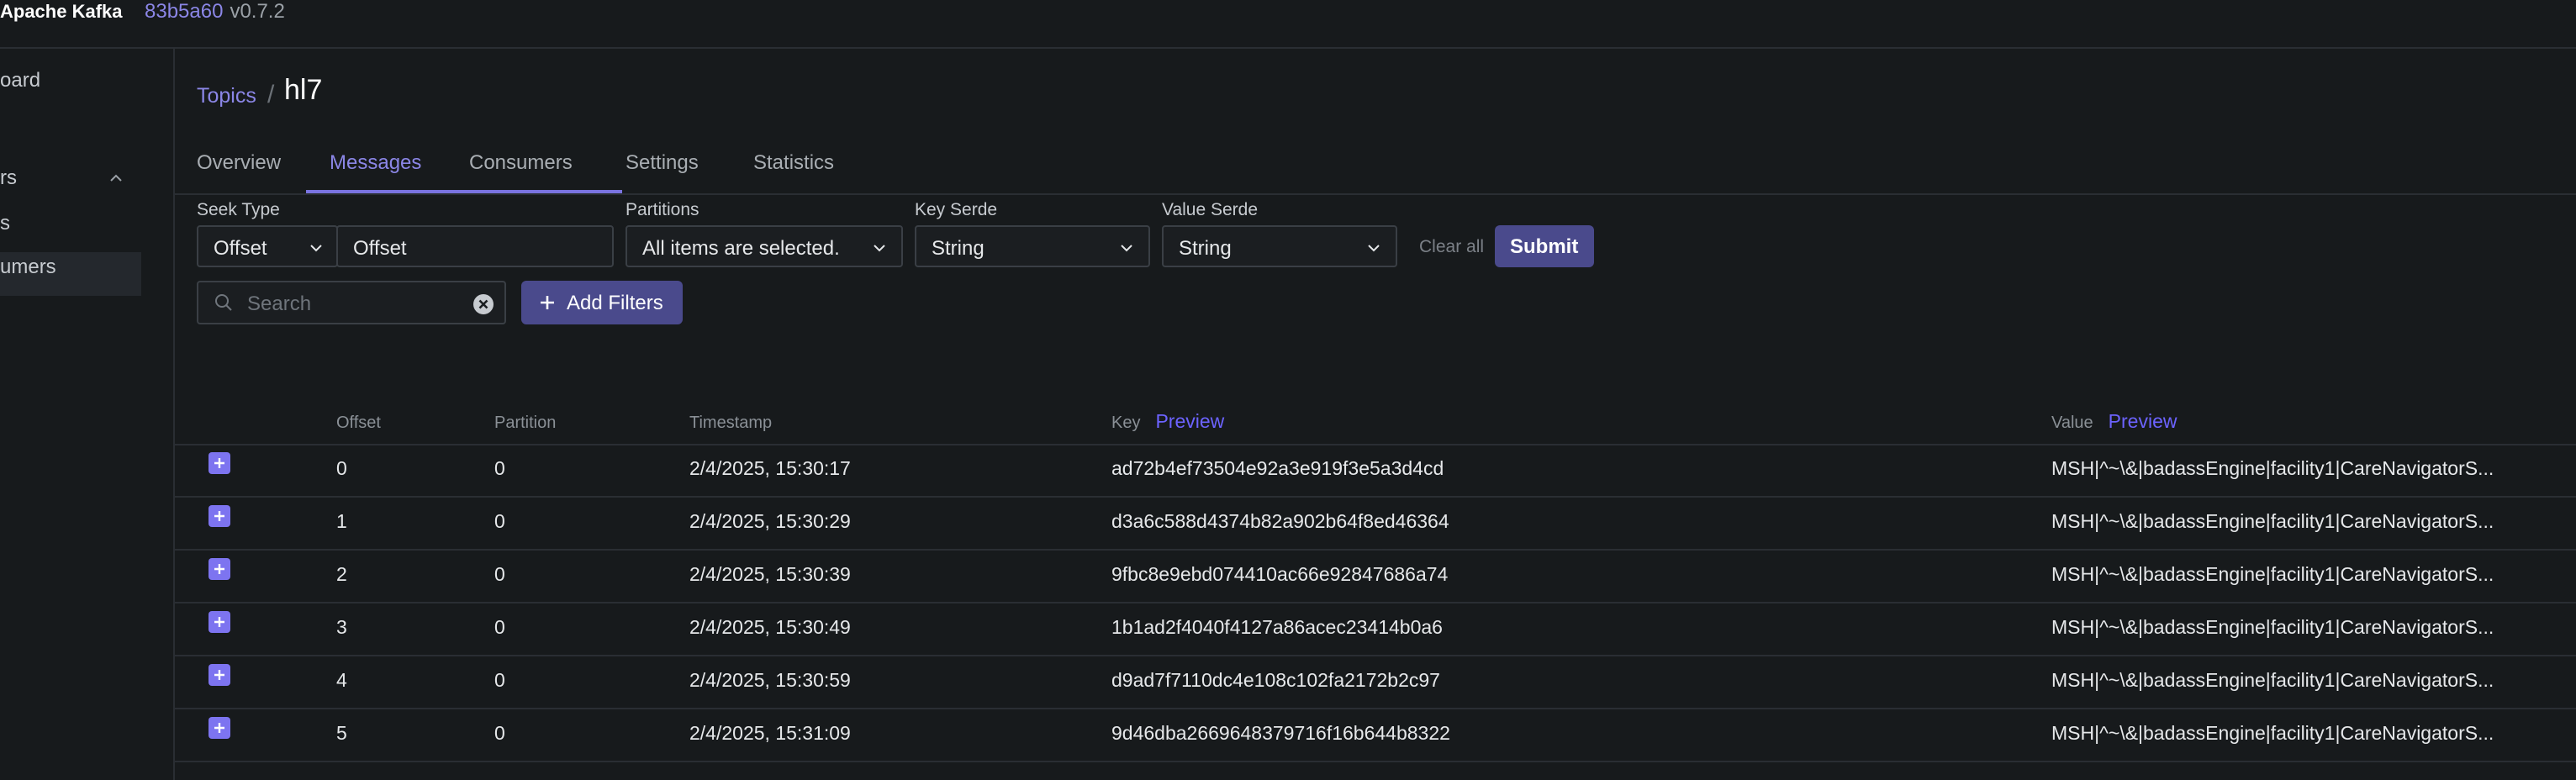  Describe the element at coordinates (240, 249) in the screenshot. I see `seek-type-value: Offset` at that location.